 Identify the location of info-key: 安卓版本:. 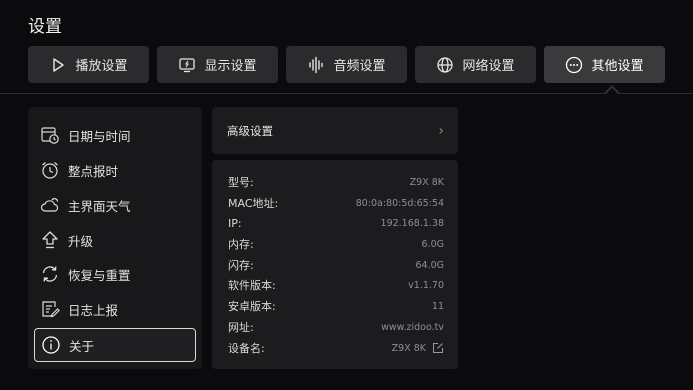
(252, 306).